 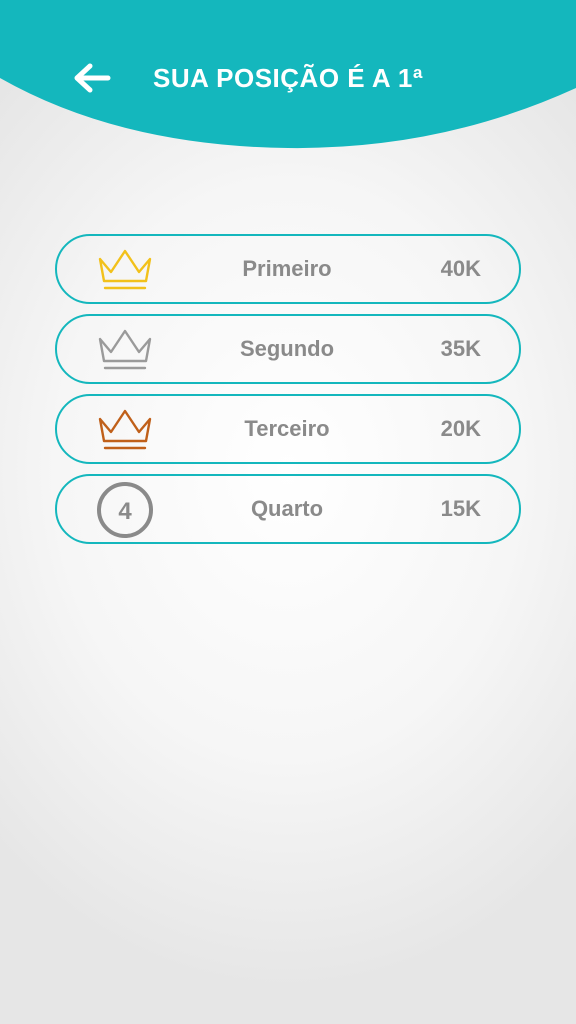 I want to click on rank-points: 40K, so click(x=460, y=268).